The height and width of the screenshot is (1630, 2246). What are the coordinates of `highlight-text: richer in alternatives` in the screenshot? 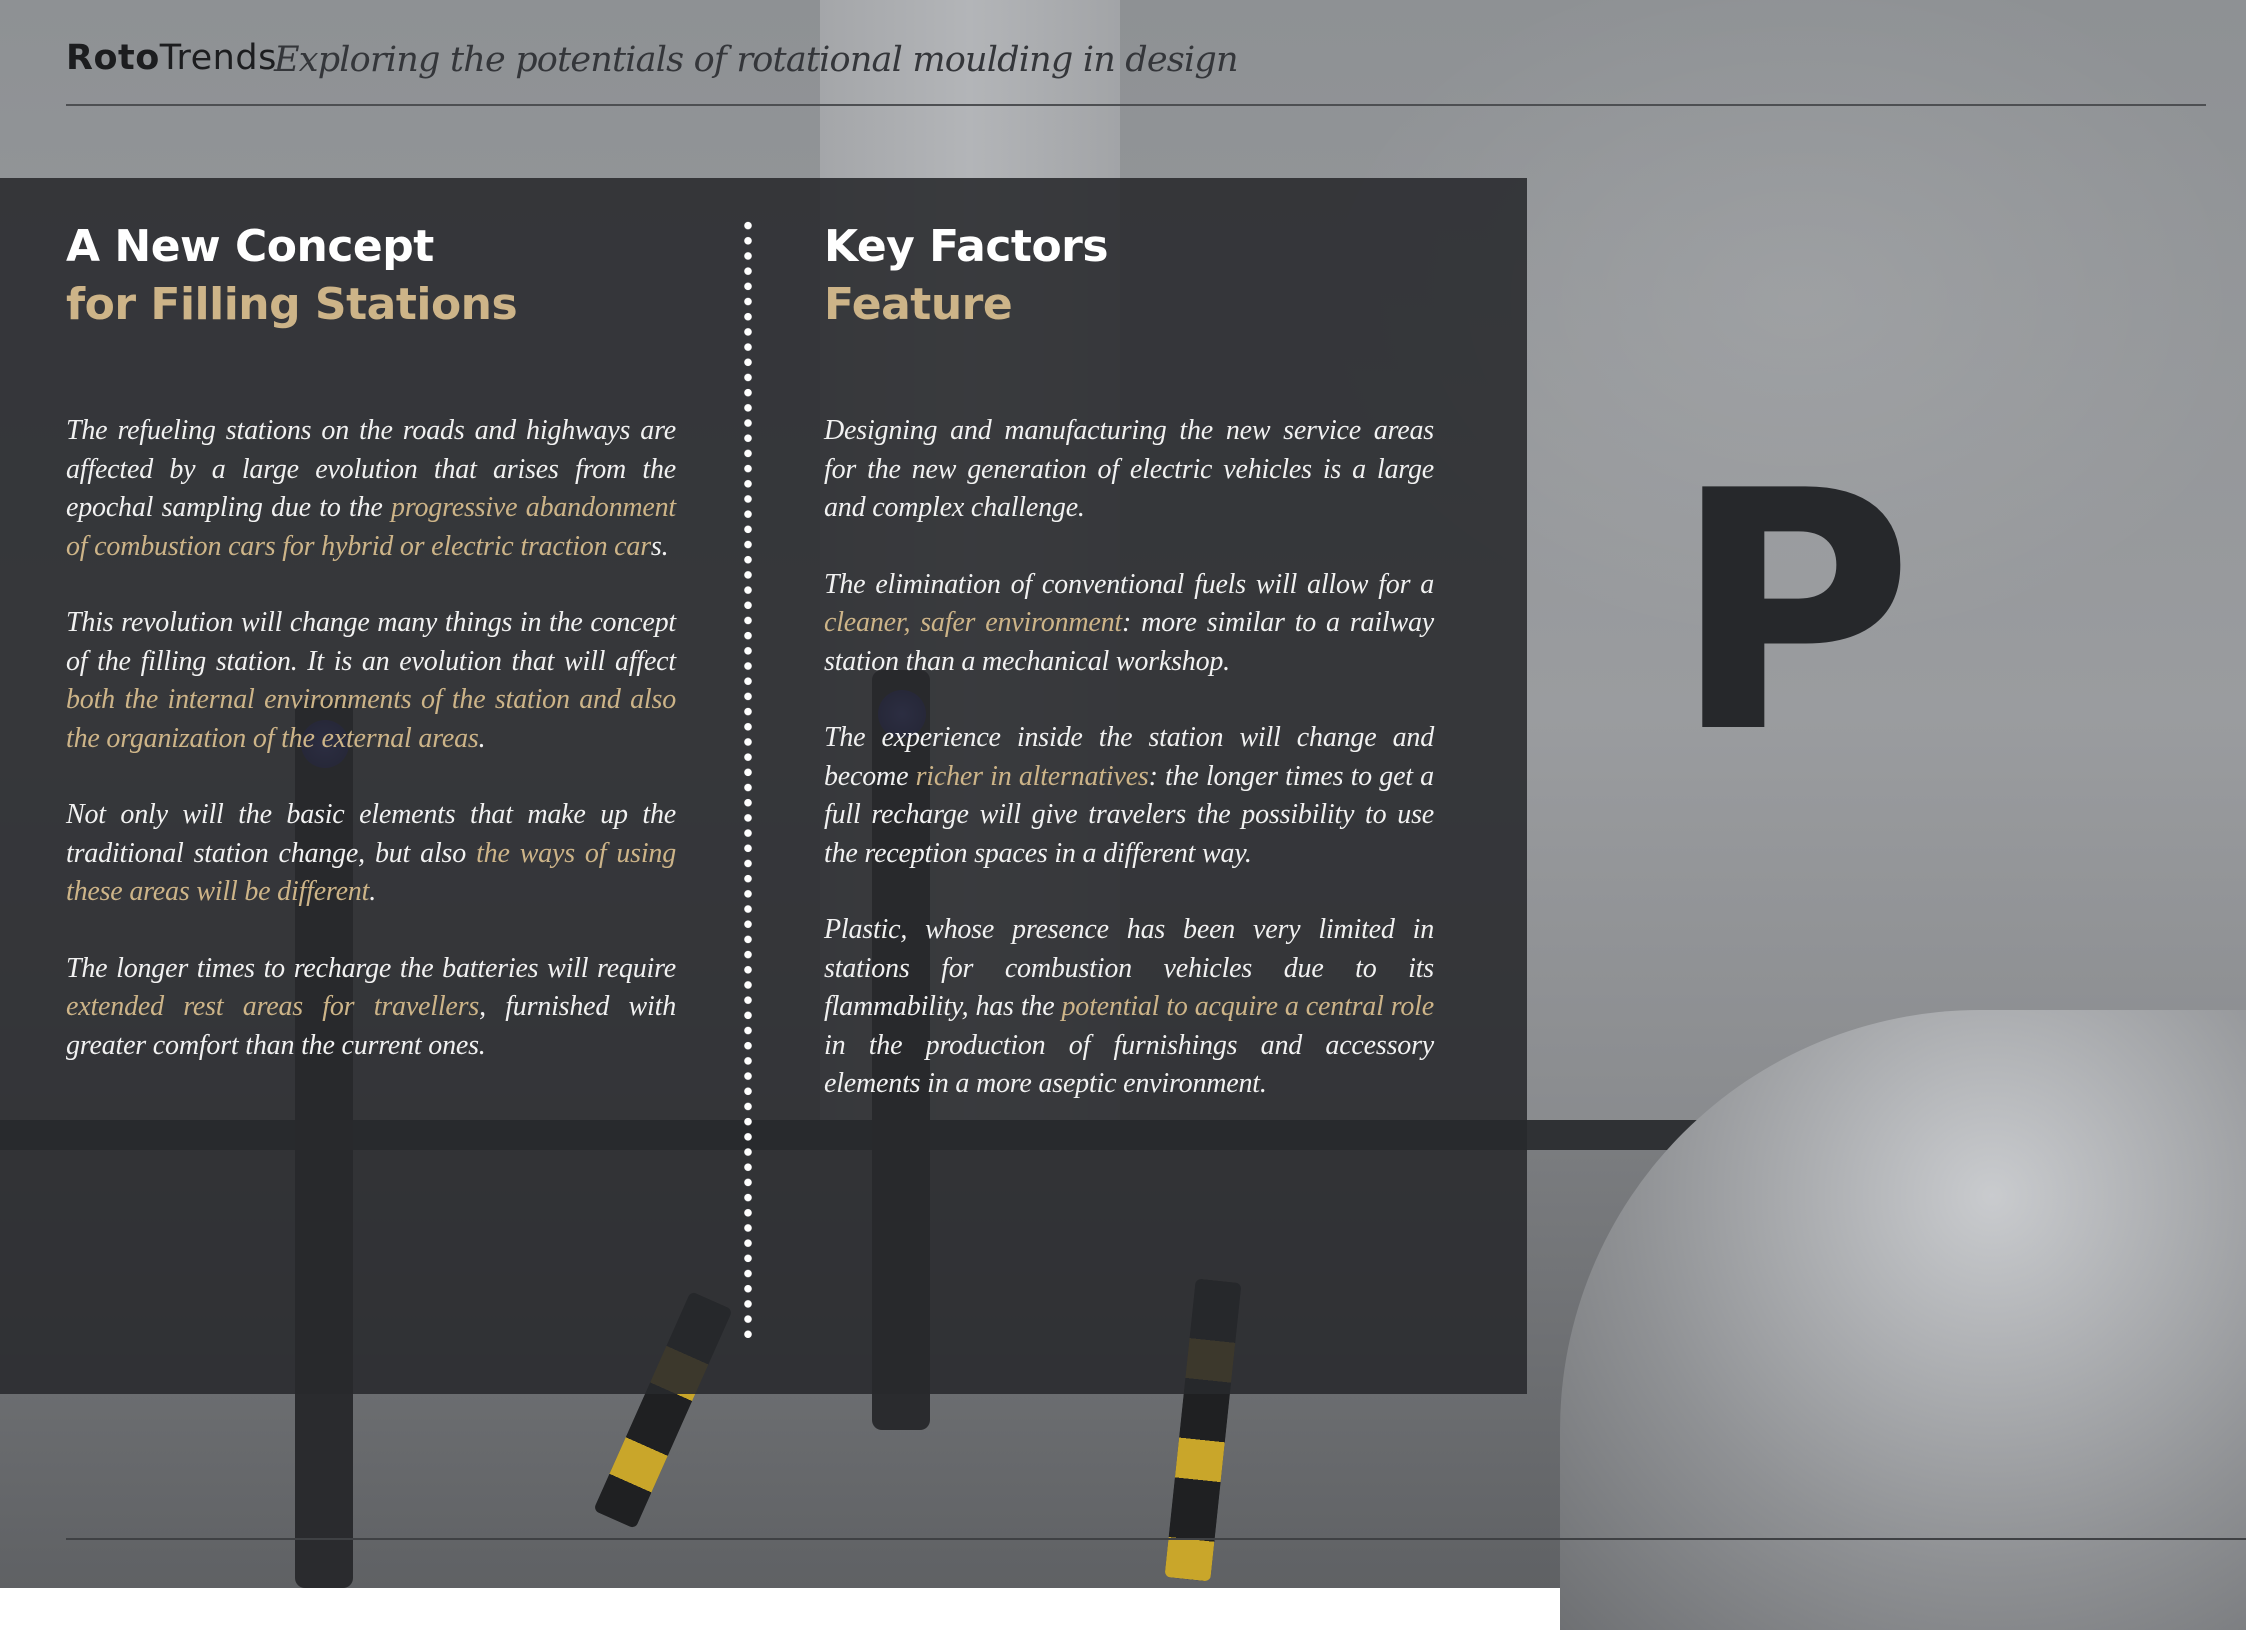 It's located at (1032, 776).